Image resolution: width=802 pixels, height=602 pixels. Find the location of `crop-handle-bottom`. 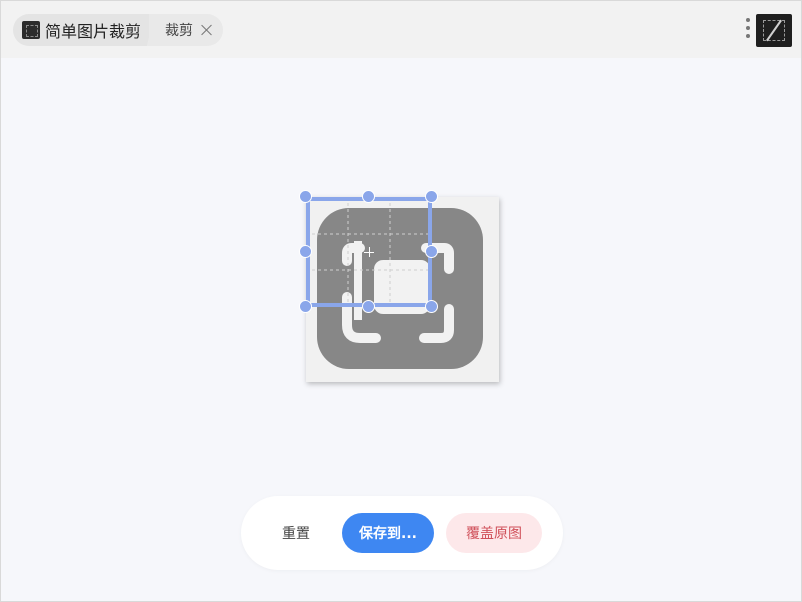

crop-handle-bottom is located at coordinates (368, 306).